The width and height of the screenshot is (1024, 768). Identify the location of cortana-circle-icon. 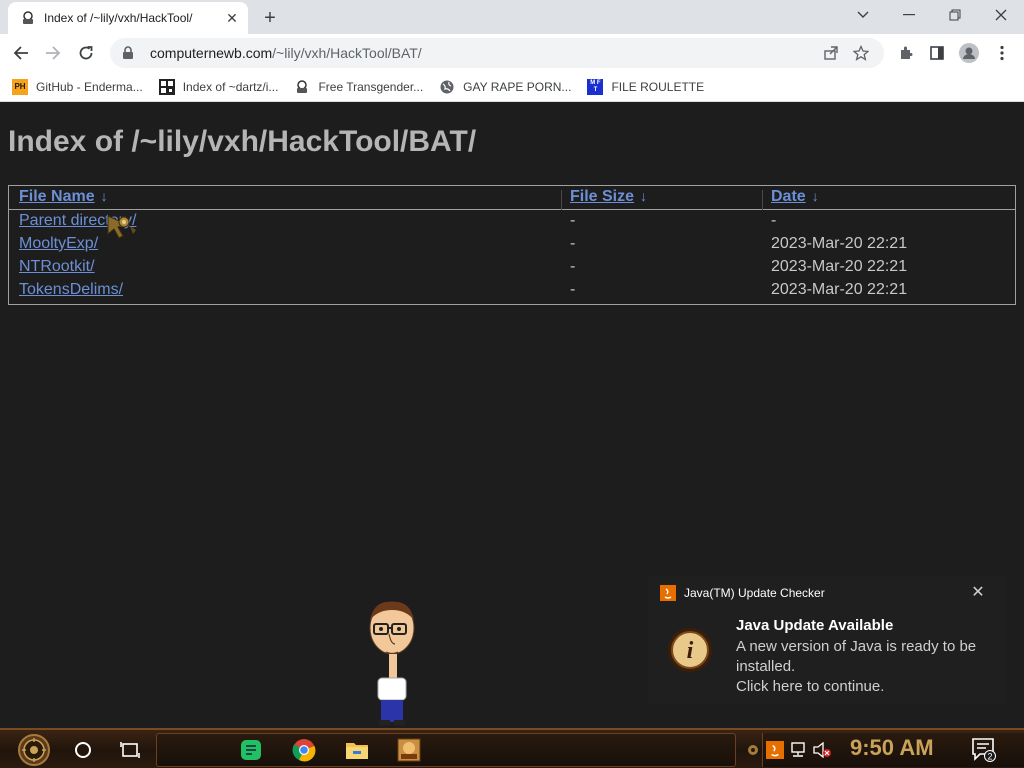
(83, 750).